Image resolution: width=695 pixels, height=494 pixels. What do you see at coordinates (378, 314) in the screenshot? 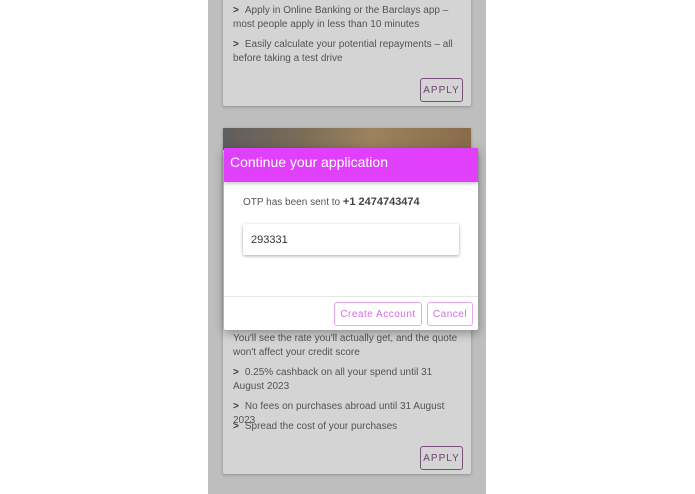
I see `create-account-button: Create Account` at bounding box center [378, 314].